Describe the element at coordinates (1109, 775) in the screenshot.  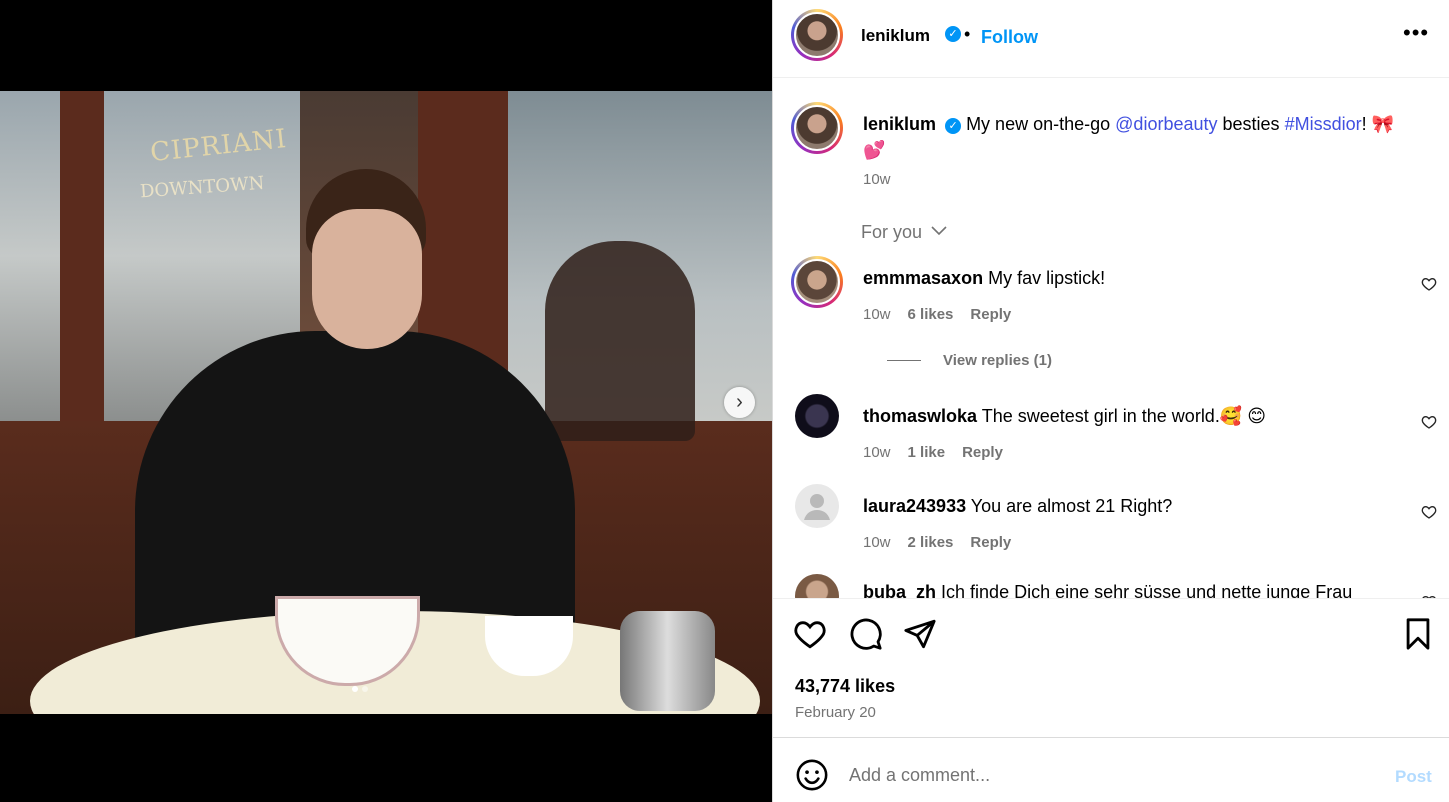
I see `comment-input` at that location.